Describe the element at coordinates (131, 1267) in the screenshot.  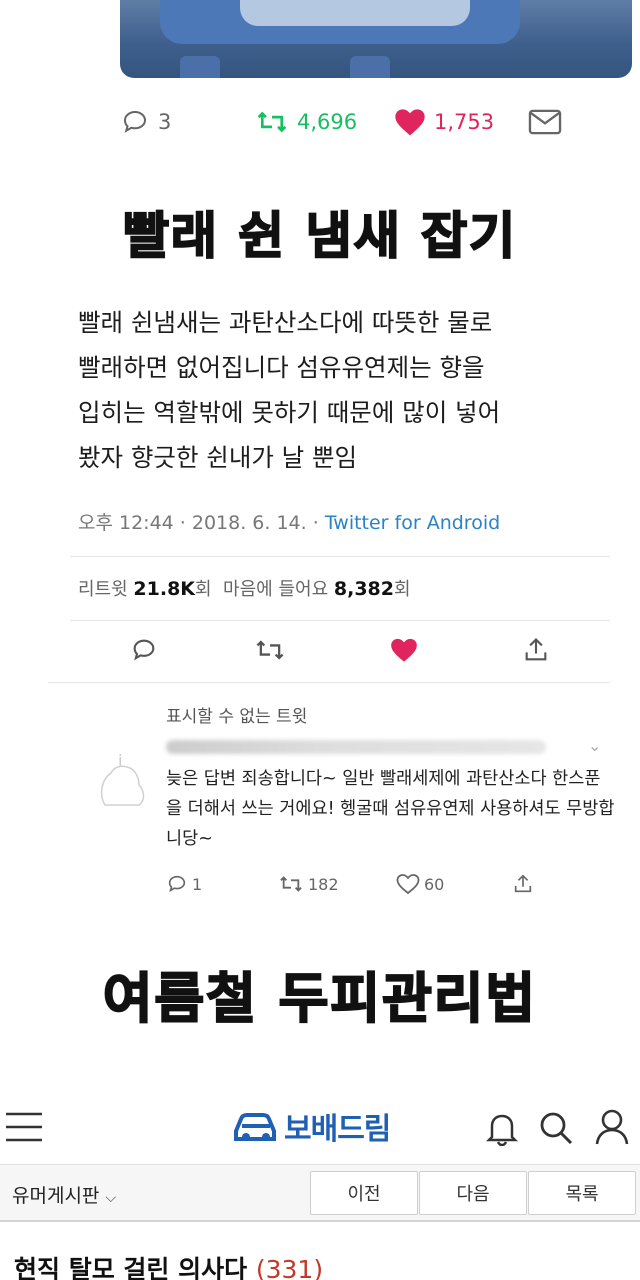
I see `post-title-text: 현직 탈모 걸린 의사다` at that location.